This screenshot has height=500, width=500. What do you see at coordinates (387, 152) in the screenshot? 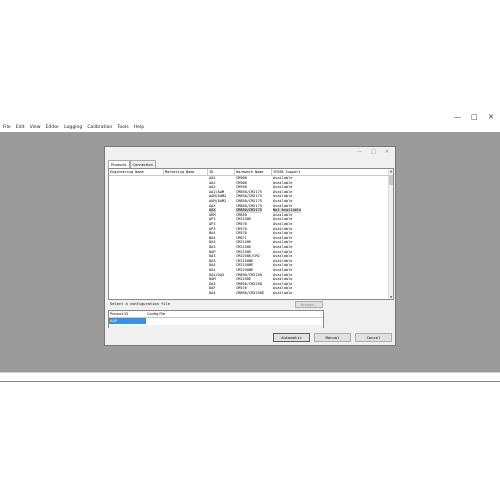
I see `dialog-close-icon: ✕` at bounding box center [387, 152].